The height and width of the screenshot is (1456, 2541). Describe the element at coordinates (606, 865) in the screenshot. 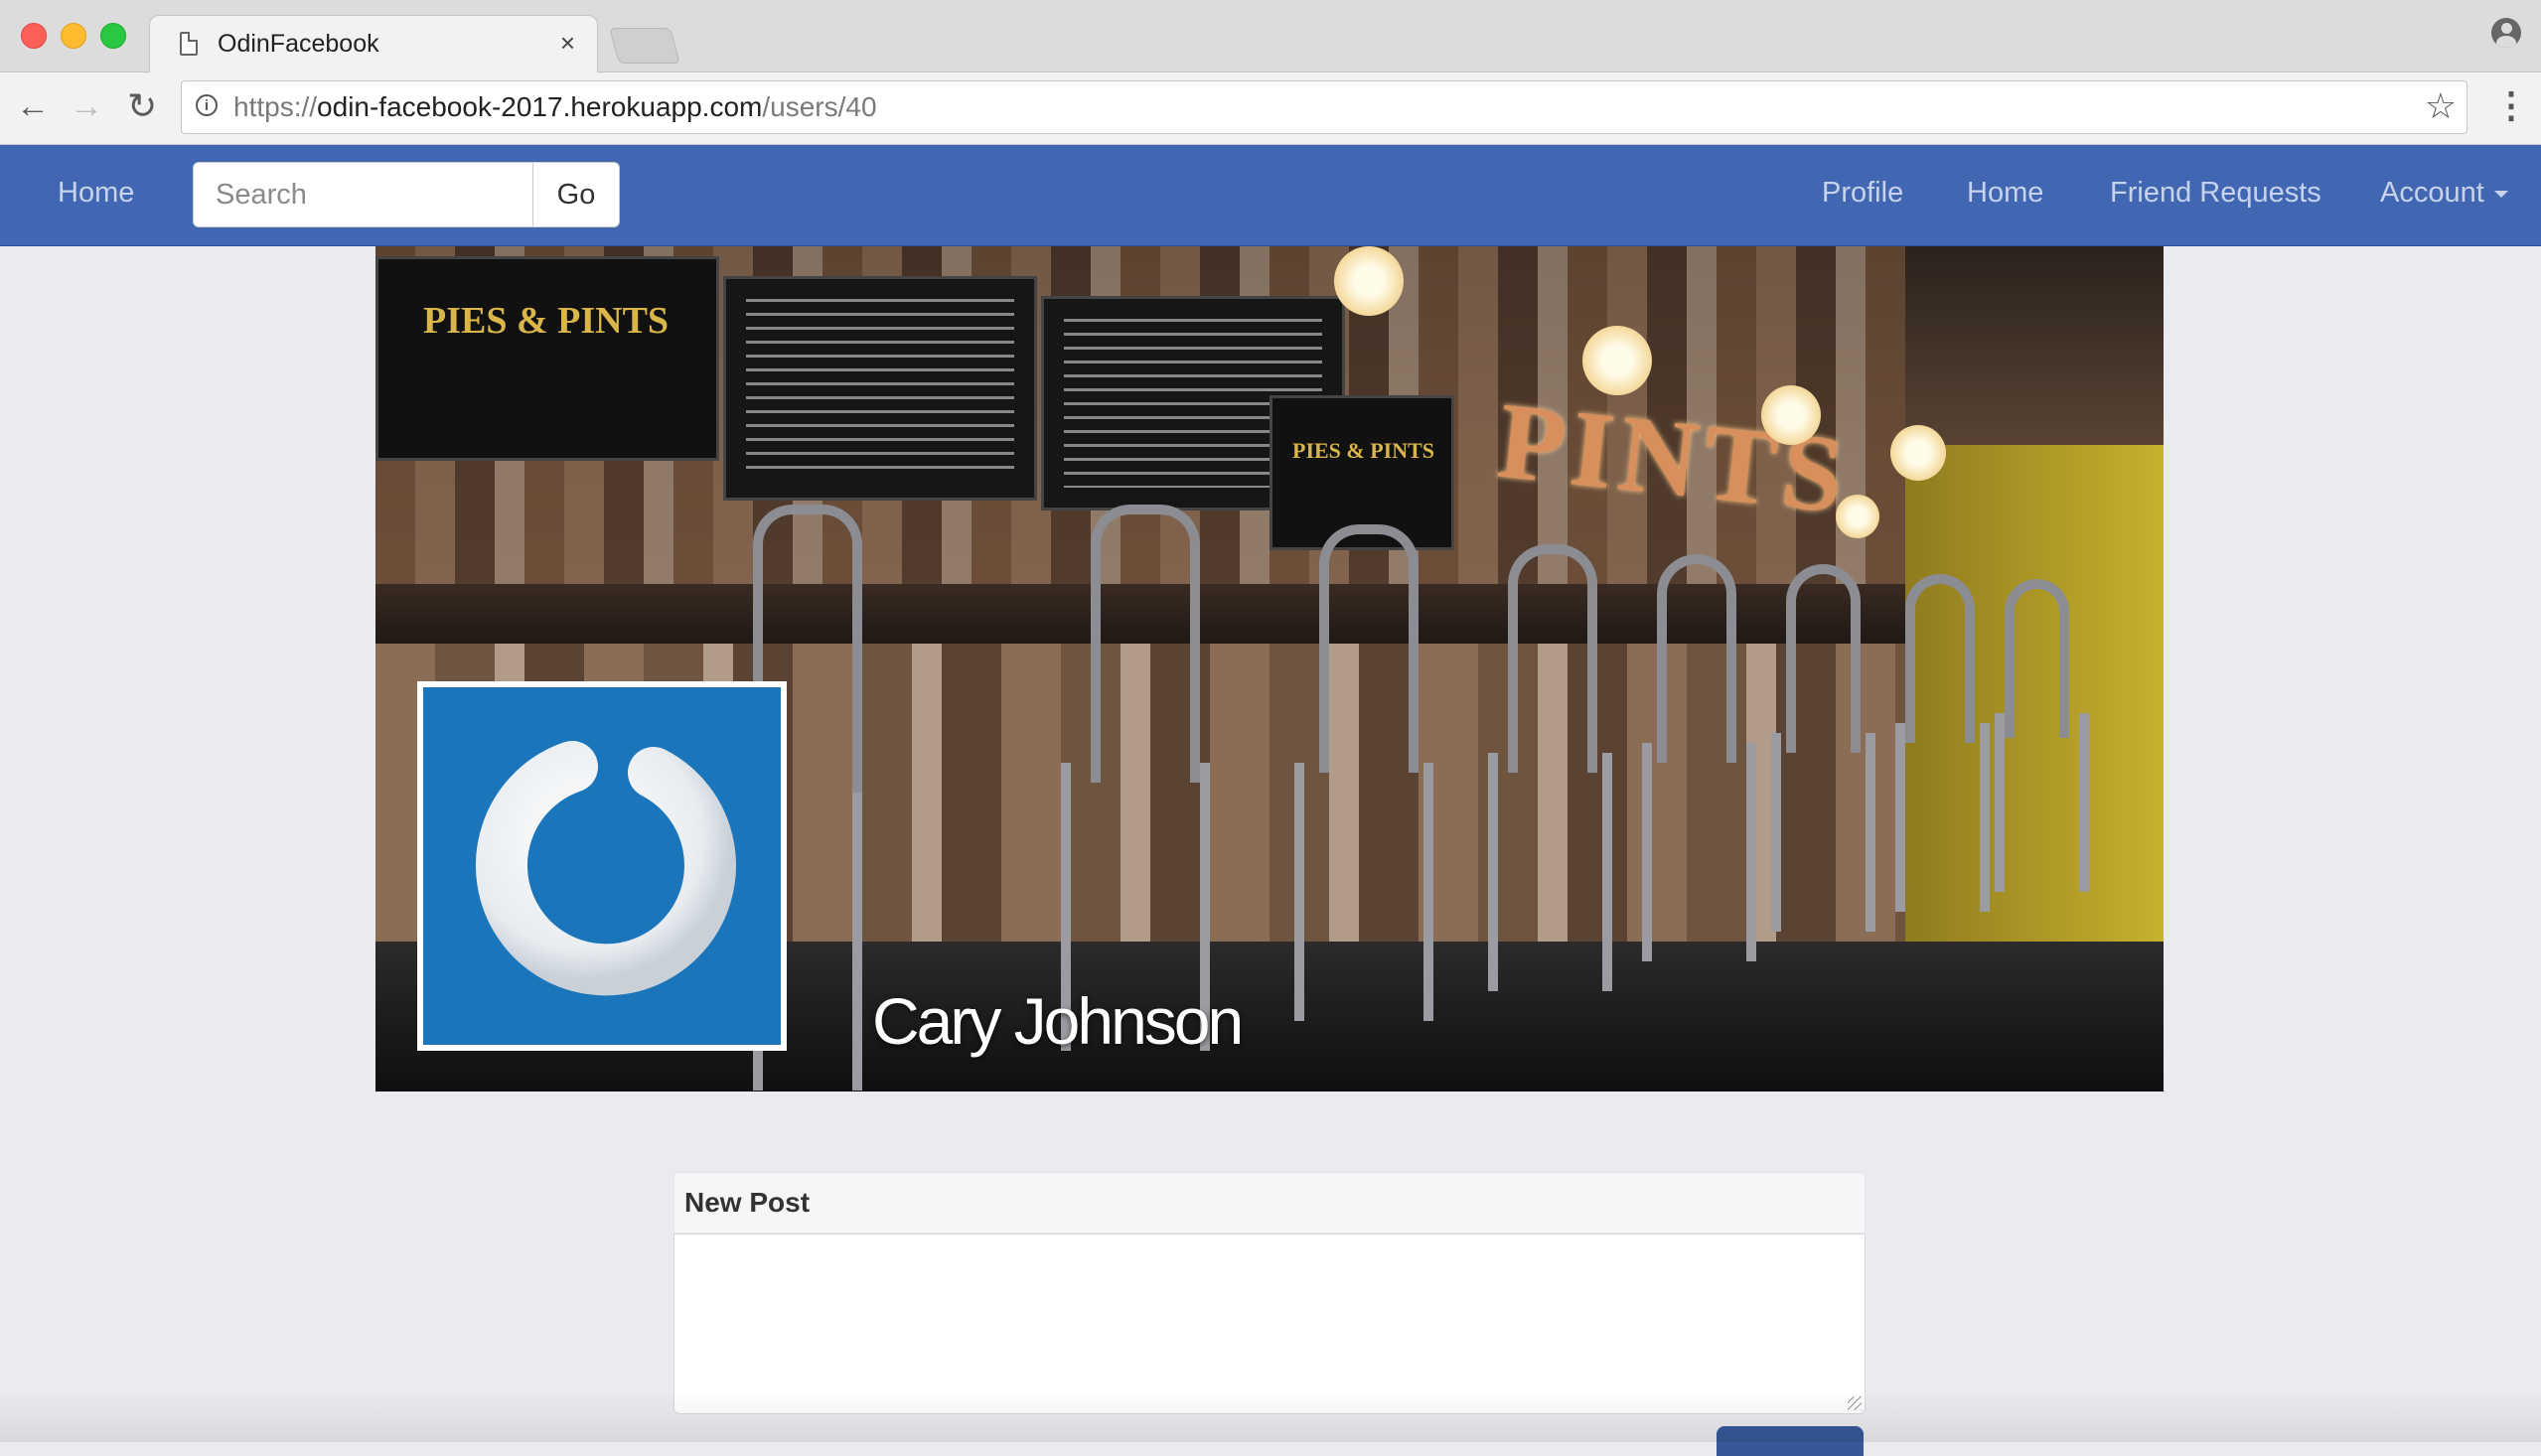

I see `gliffy-power-logo` at that location.